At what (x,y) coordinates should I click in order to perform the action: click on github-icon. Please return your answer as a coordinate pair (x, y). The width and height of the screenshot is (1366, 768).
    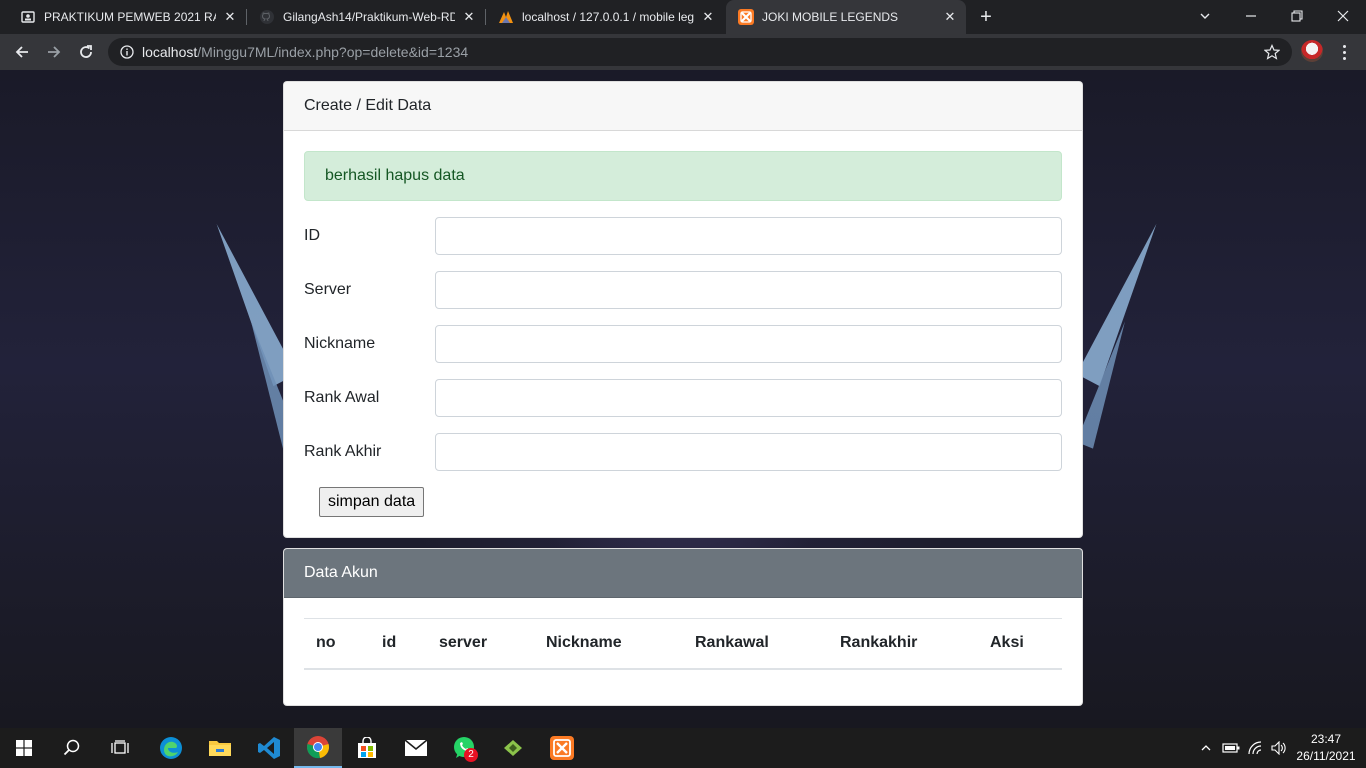
    Looking at the image, I should click on (267, 17).